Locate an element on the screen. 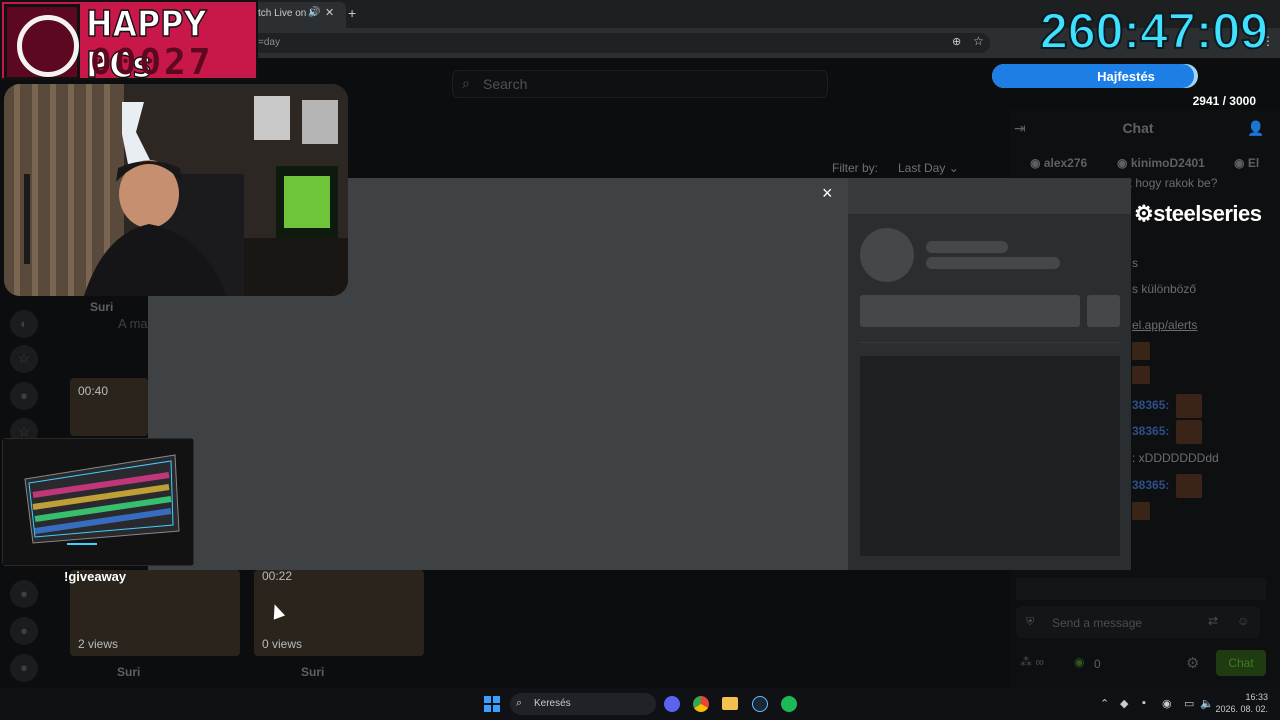 Image resolution: width=1280 pixels, height=720 pixels. tray-app-icon: ◆ is located at coordinates (1124, 703).